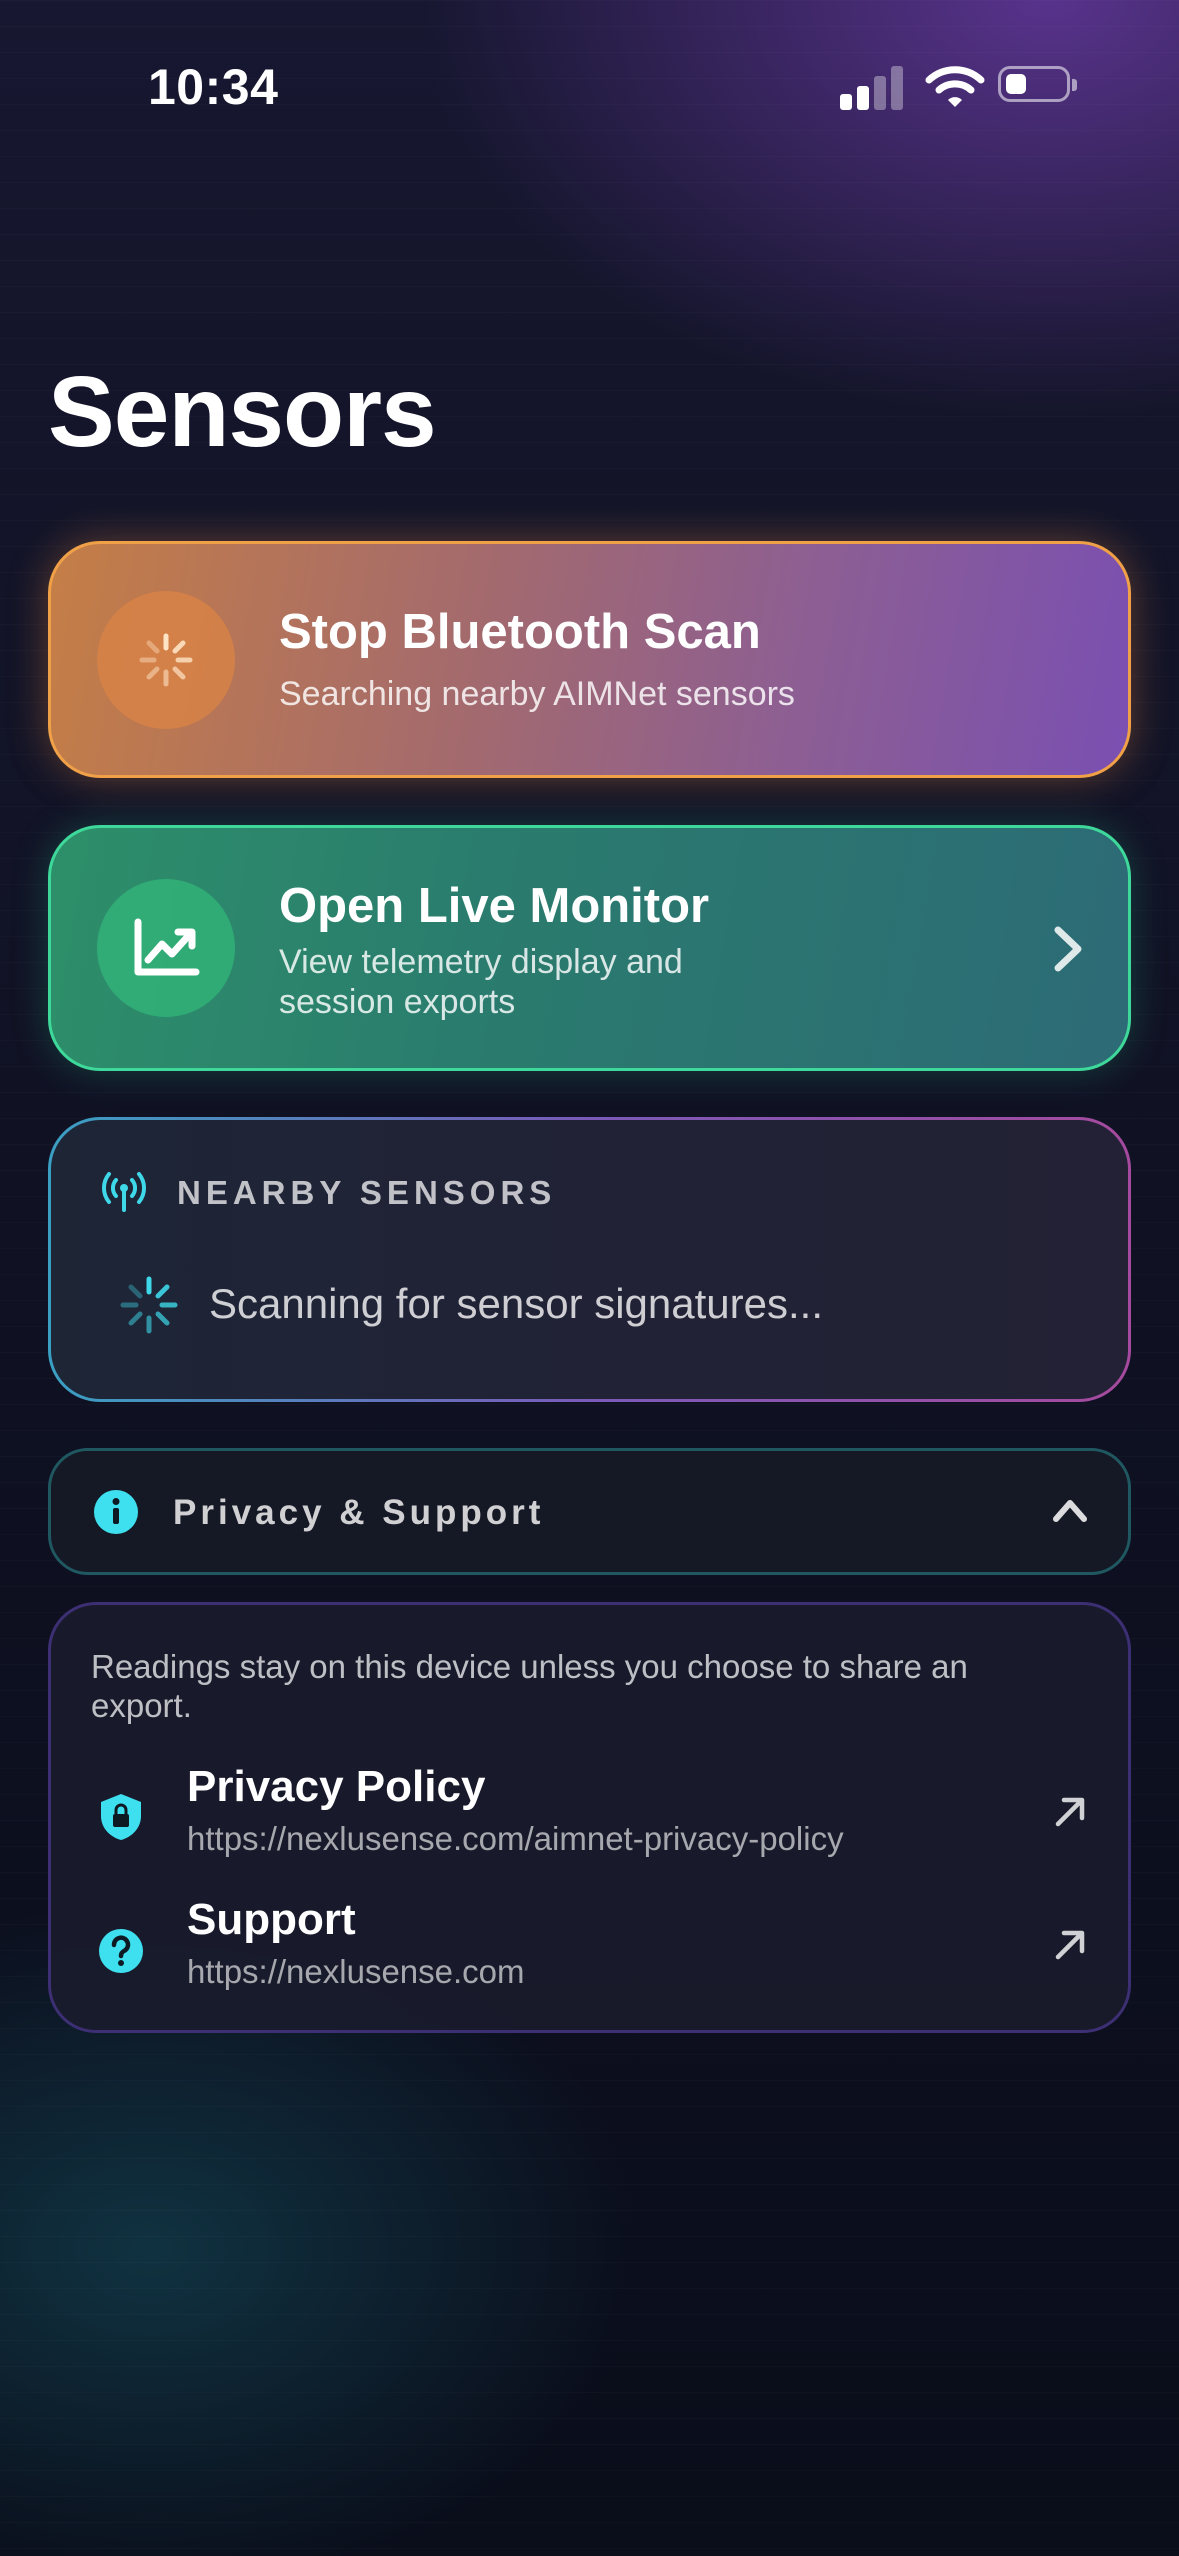 This screenshot has height=2556, width=1179. I want to click on chart-trend-icon, so click(166, 948).